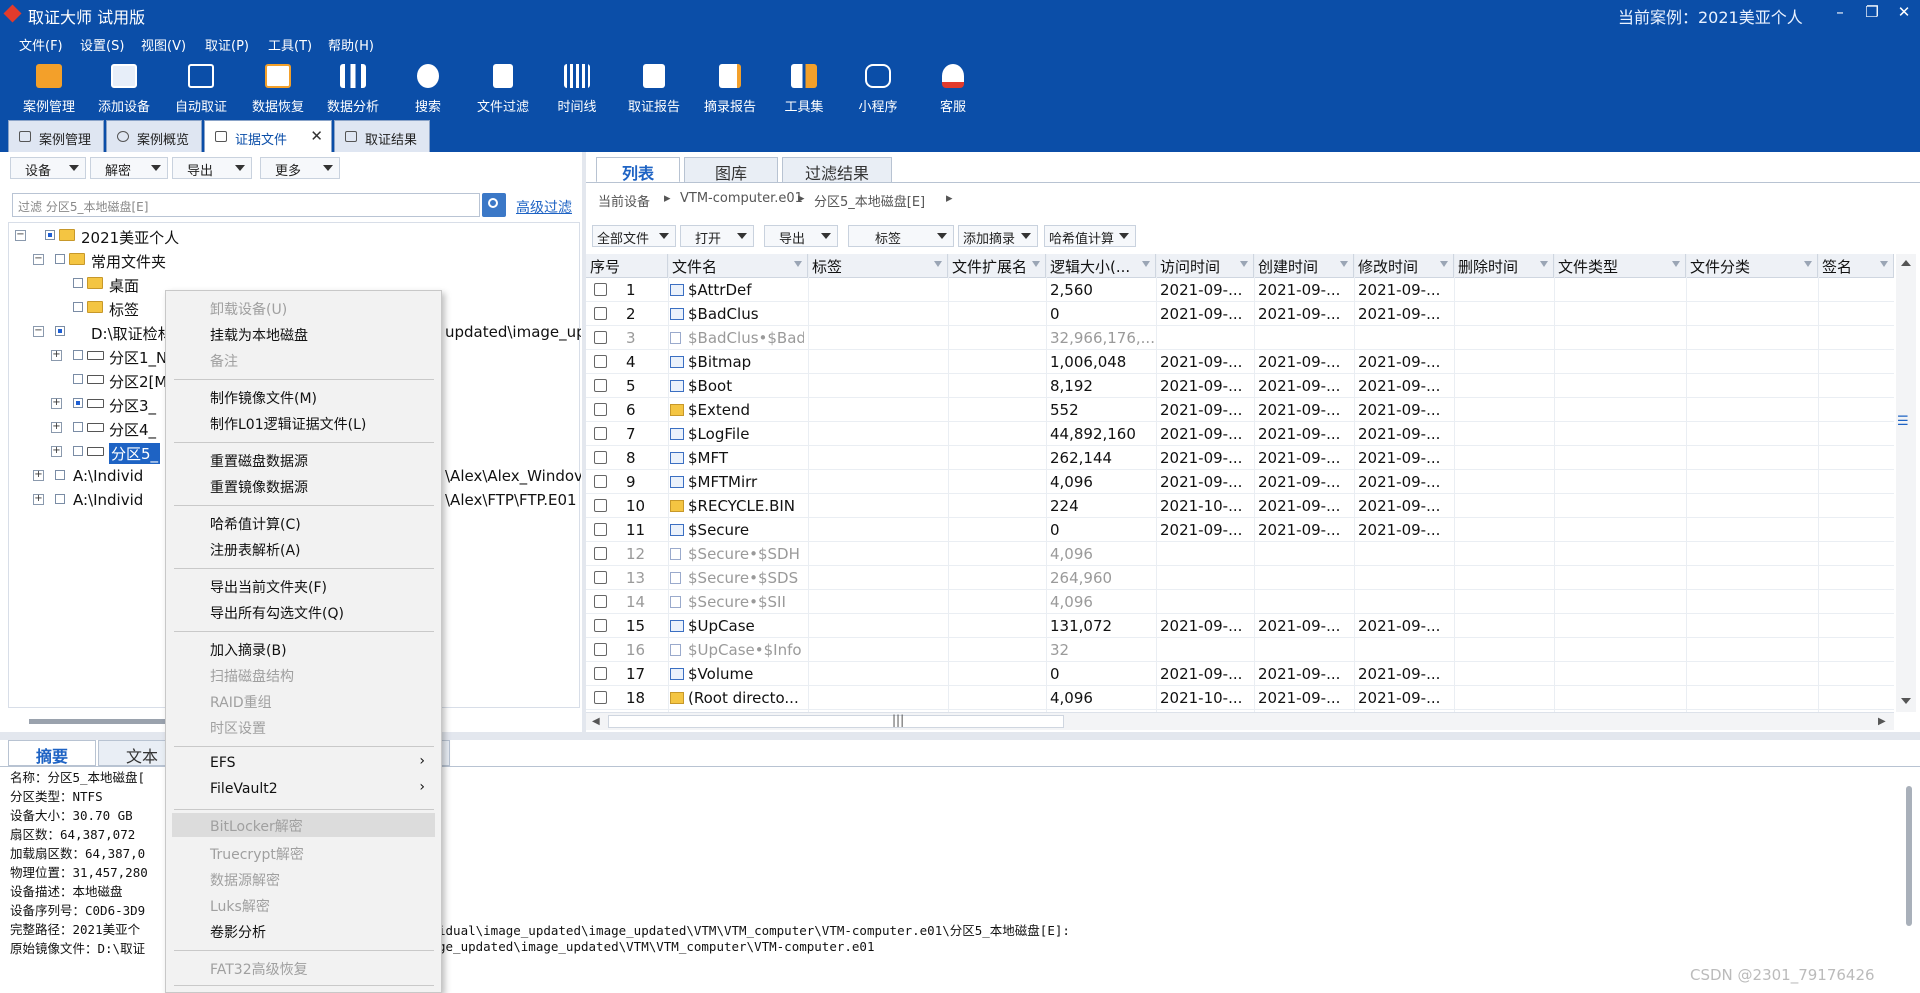 The width and height of the screenshot is (1920, 993). Describe the element at coordinates (1906, 263) in the screenshot. I see `scroll-up-icon` at that location.